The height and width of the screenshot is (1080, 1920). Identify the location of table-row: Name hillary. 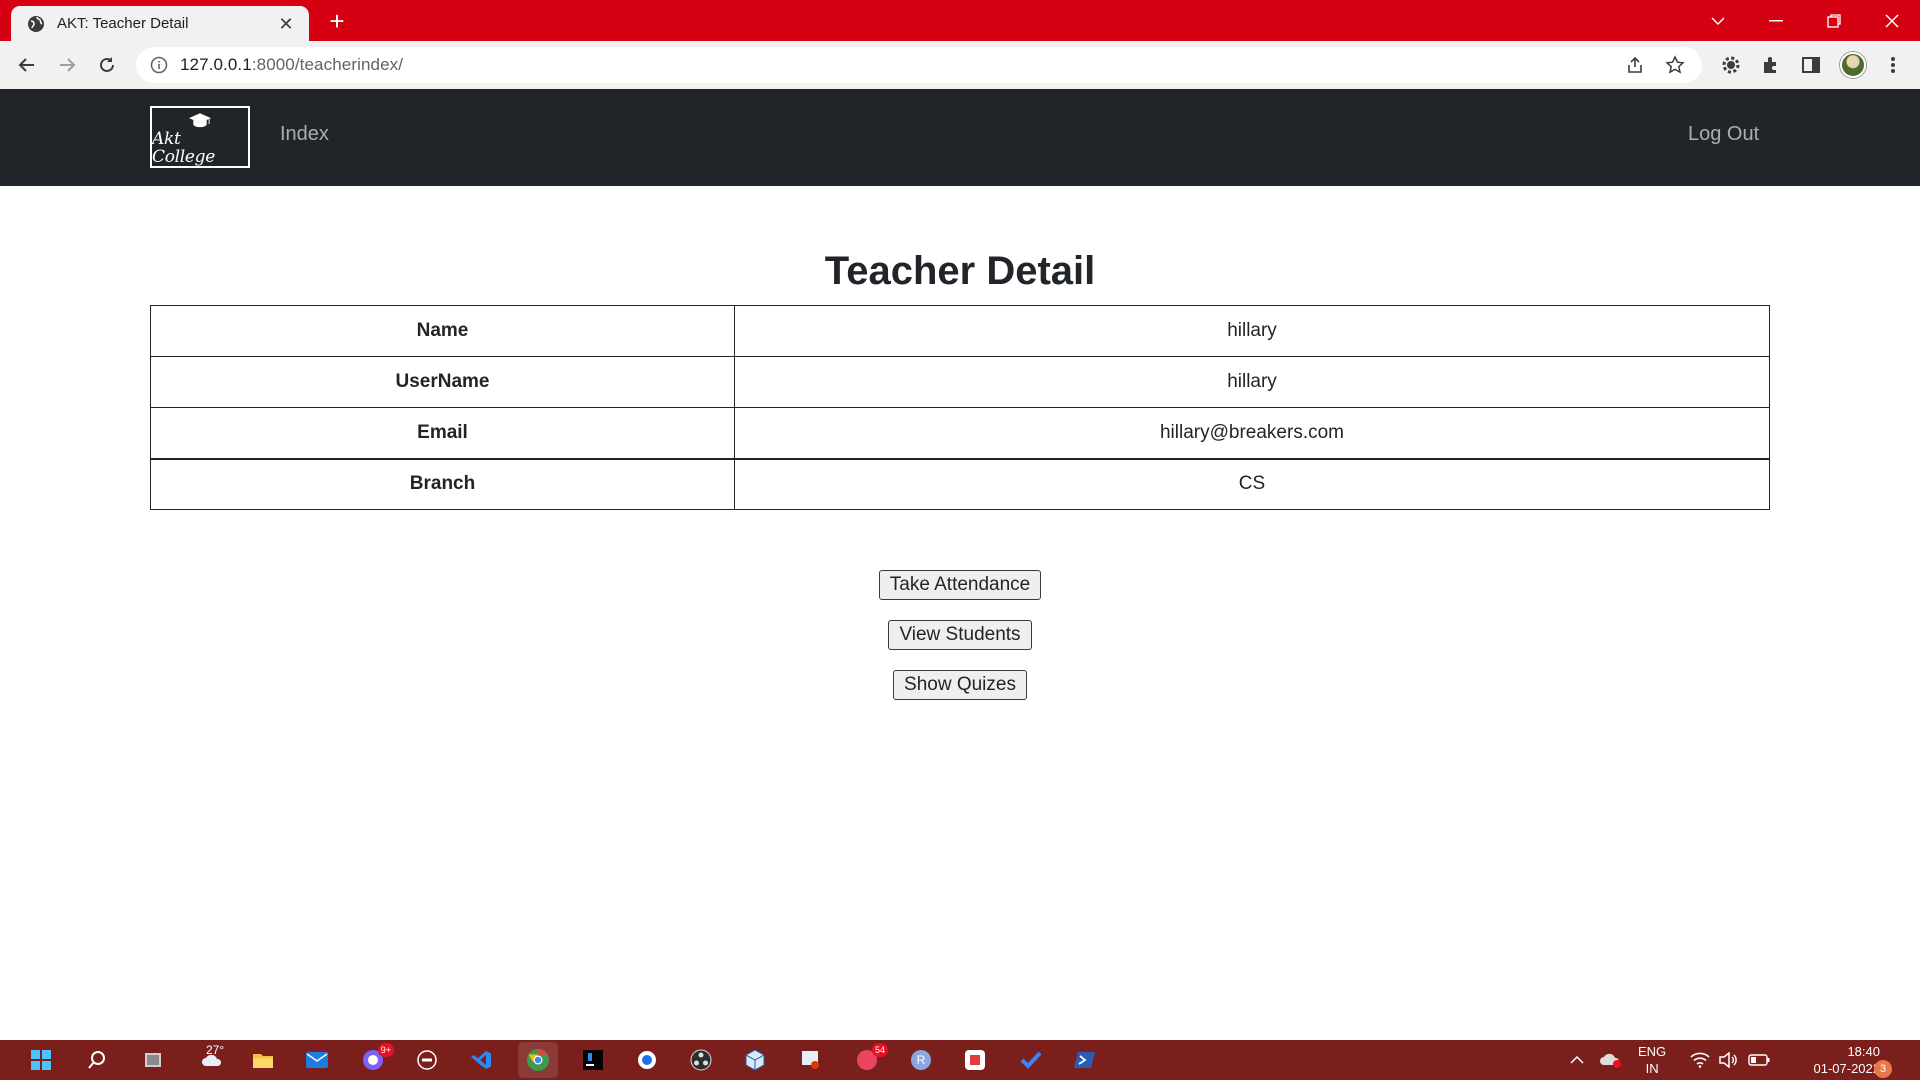
(960, 331).